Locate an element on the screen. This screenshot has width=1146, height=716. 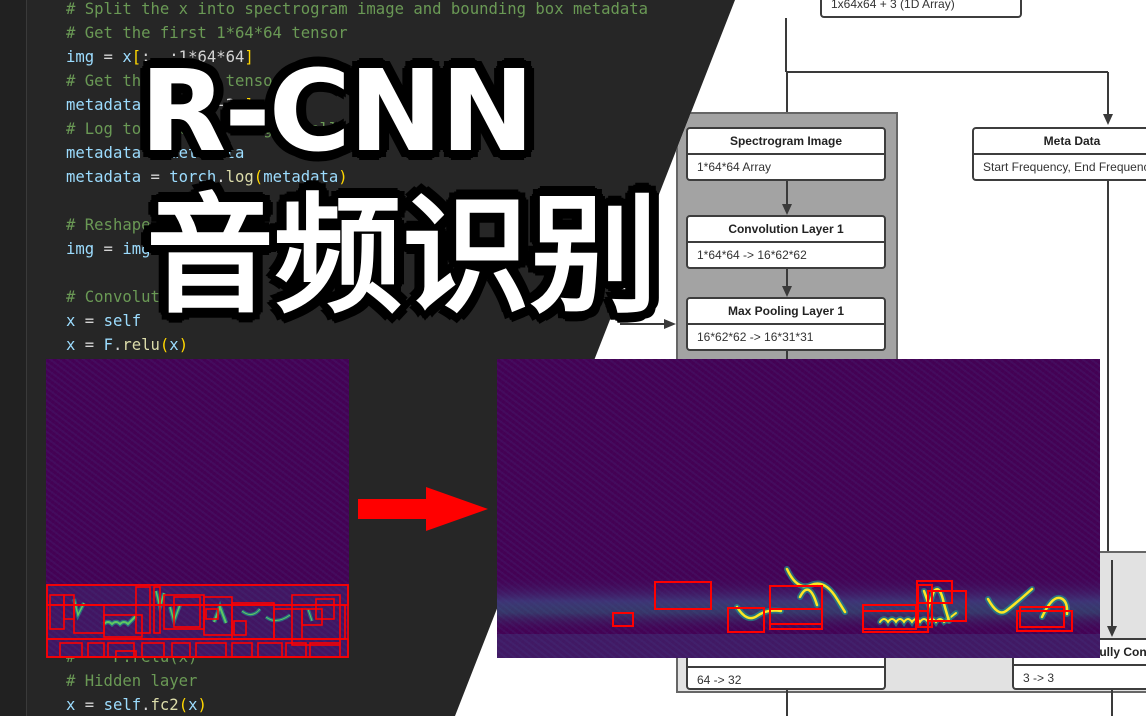
meta-data-node: Meta Data Start Frequency, End Frequency is located at coordinates (1059, 154).